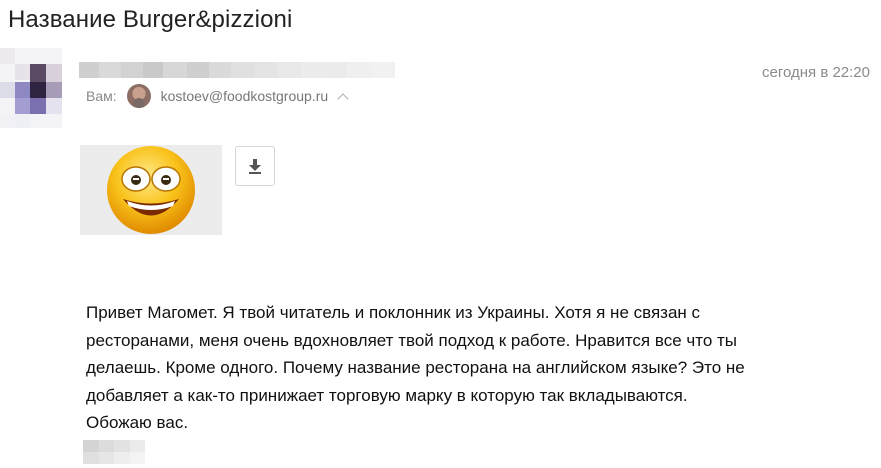 Image resolution: width=881 pixels, height=468 pixels. What do you see at coordinates (138, 96) in the screenshot?
I see `contact-avatar` at bounding box center [138, 96].